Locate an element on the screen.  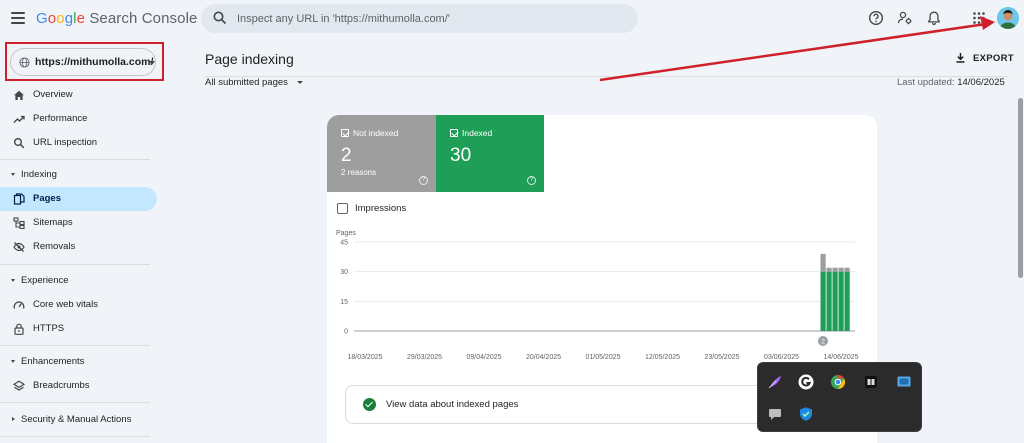
section-security-manual-actions: Security & Manual Actions is located at coordinates (75, 420).